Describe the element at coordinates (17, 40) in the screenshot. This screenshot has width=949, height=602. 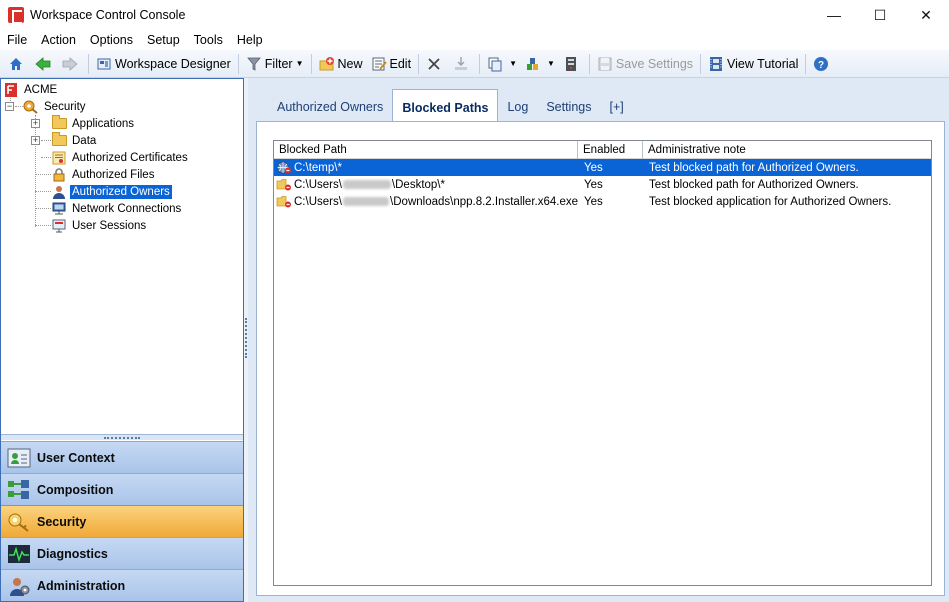
I see `menu-file: File` at that location.